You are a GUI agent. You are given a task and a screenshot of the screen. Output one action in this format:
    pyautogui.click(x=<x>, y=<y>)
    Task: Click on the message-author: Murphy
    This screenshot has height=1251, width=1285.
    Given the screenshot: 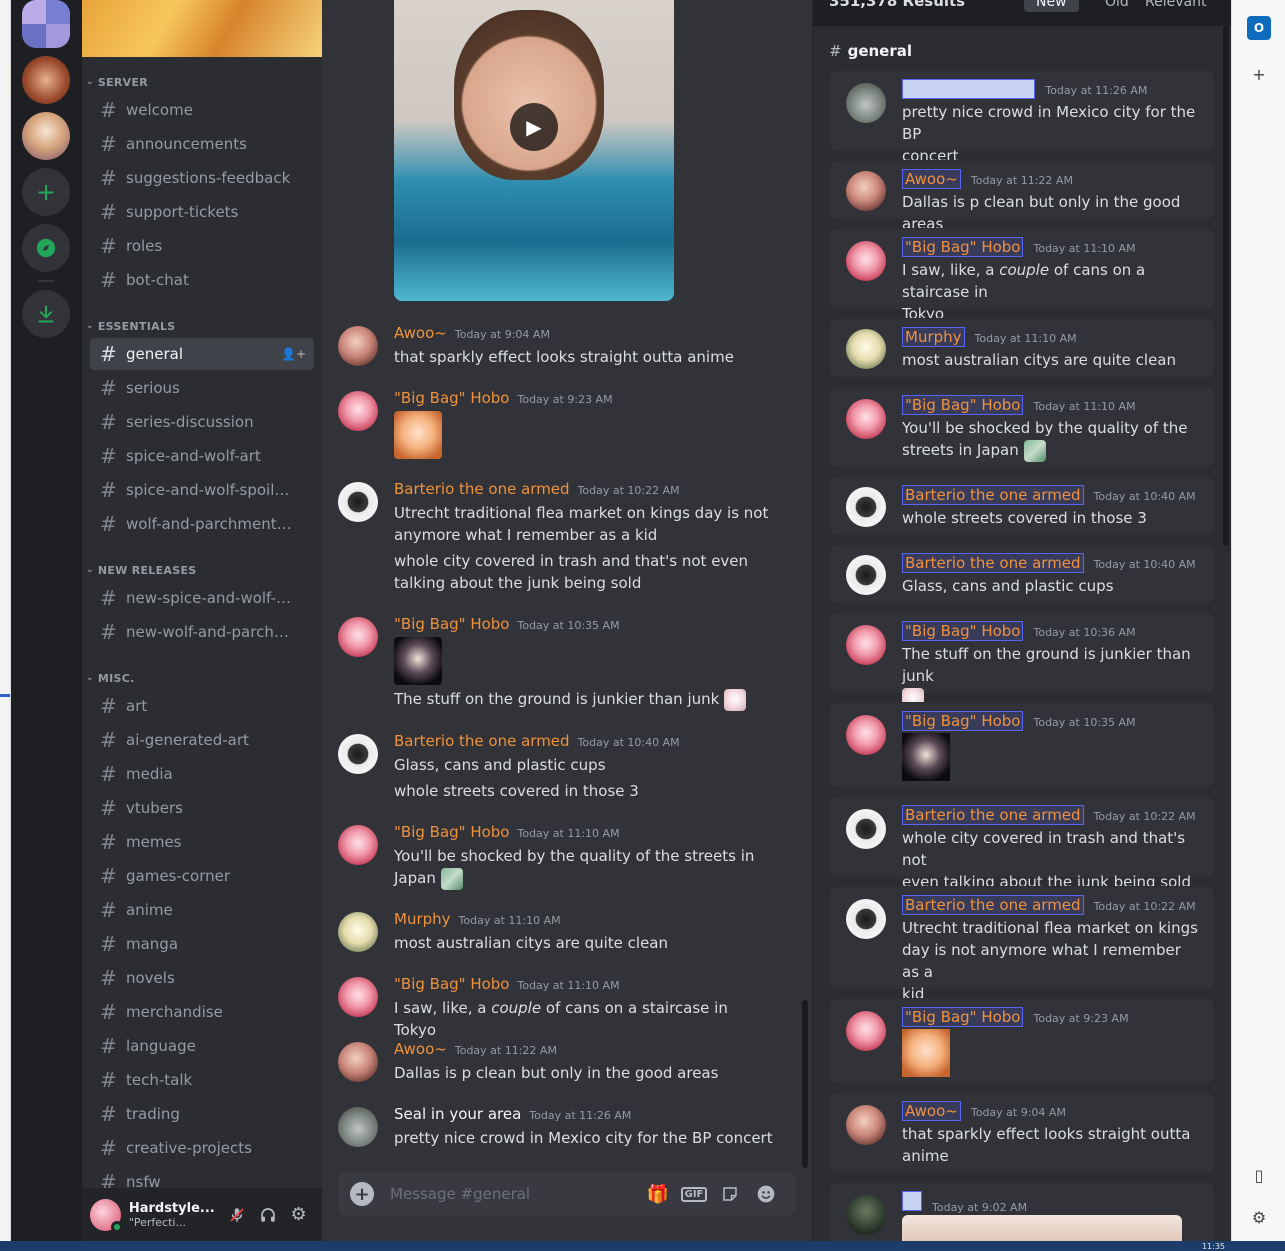 What is the action you would take?
    pyautogui.click(x=422, y=919)
    